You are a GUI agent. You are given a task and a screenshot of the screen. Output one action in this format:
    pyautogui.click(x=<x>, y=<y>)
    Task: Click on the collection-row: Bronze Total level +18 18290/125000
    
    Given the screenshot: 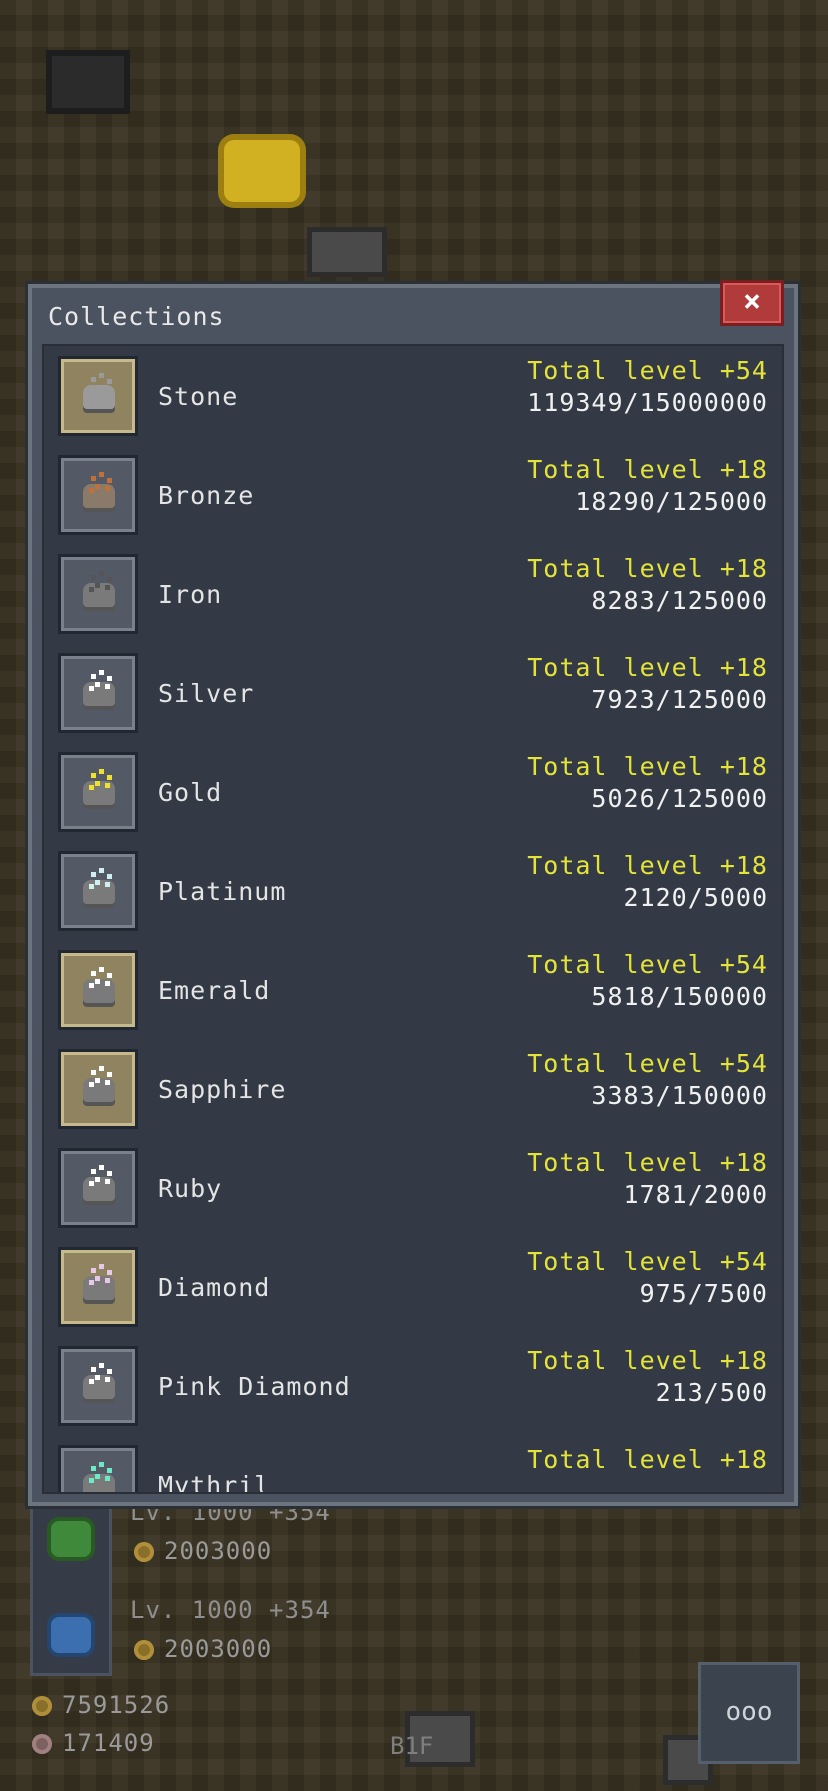 What is the action you would take?
    pyautogui.click(x=413, y=494)
    